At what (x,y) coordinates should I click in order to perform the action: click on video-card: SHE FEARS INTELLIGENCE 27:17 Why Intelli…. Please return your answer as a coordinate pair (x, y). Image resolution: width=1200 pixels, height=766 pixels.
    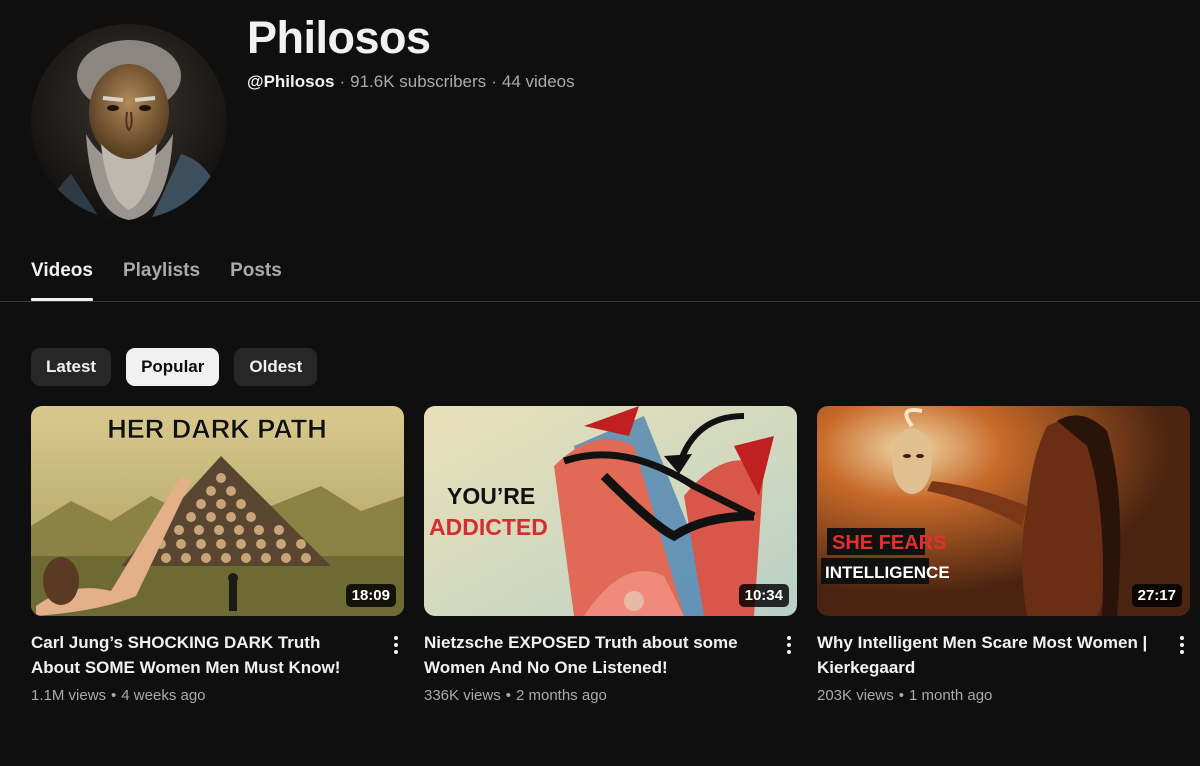
    Looking at the image, I should click on (1003, 555).